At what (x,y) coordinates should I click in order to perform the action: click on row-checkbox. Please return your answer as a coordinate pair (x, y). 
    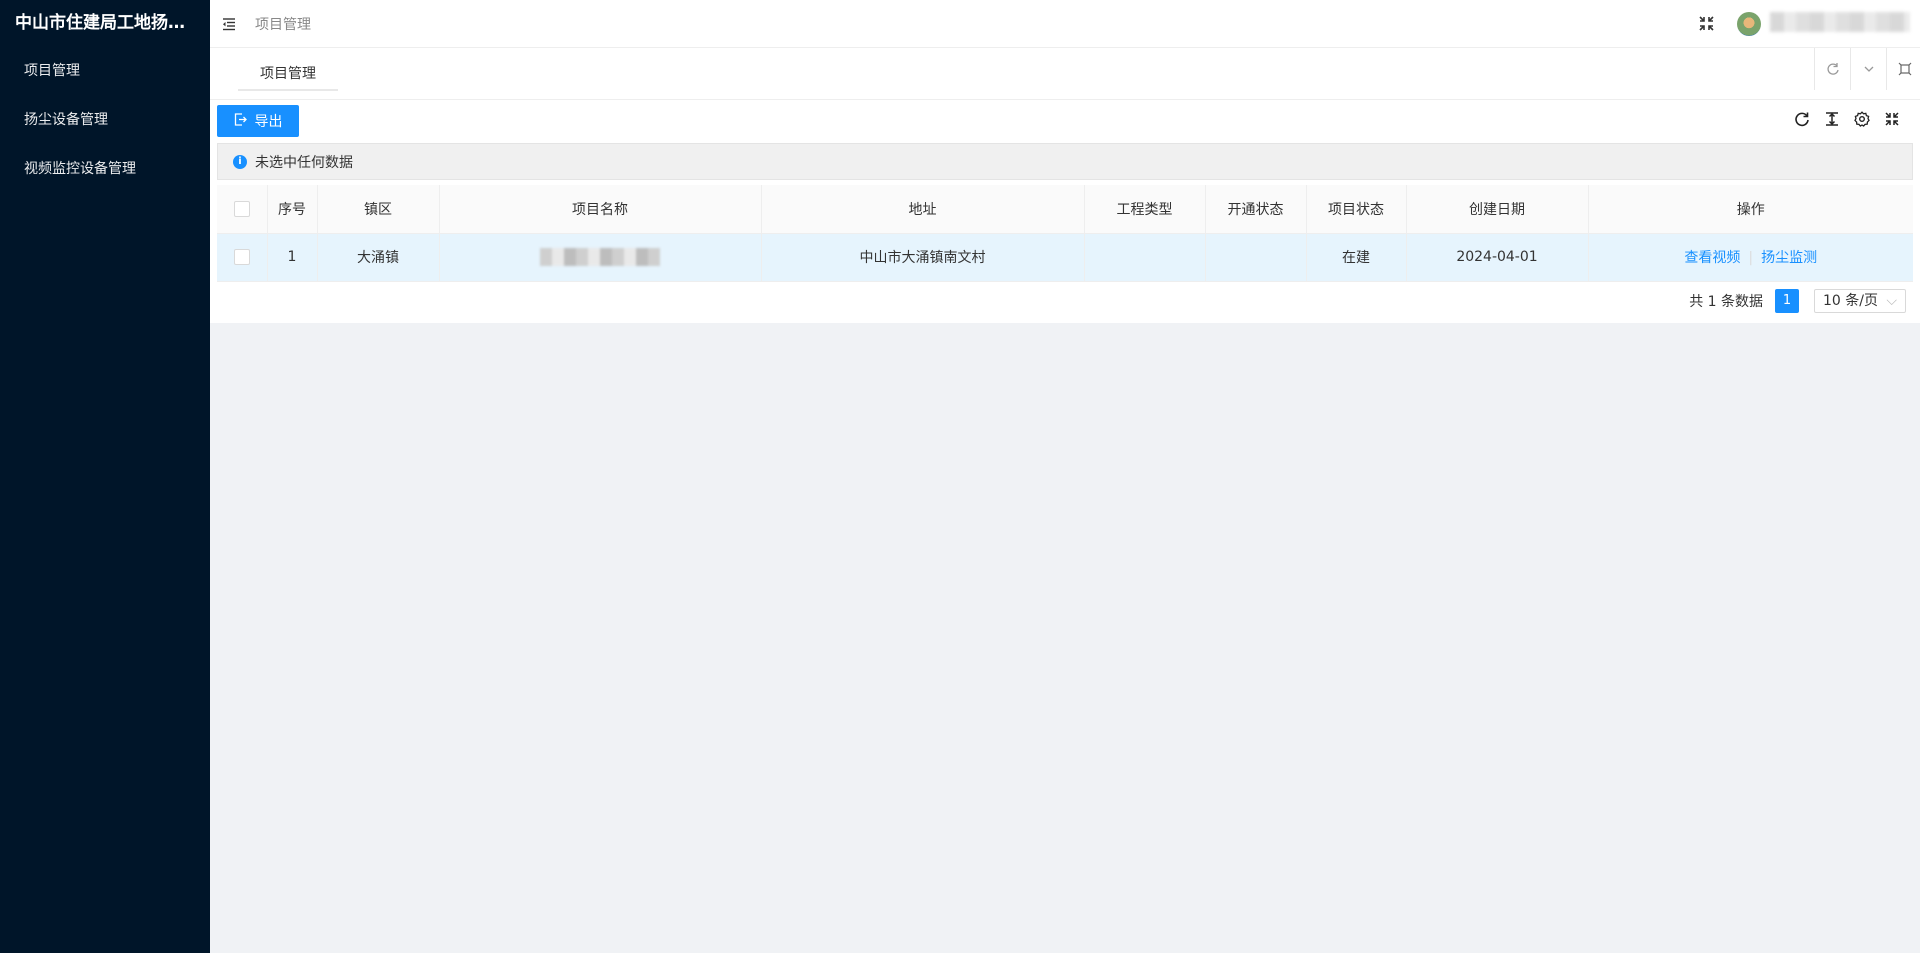
    Looking at the image, I should click on (241, 257).